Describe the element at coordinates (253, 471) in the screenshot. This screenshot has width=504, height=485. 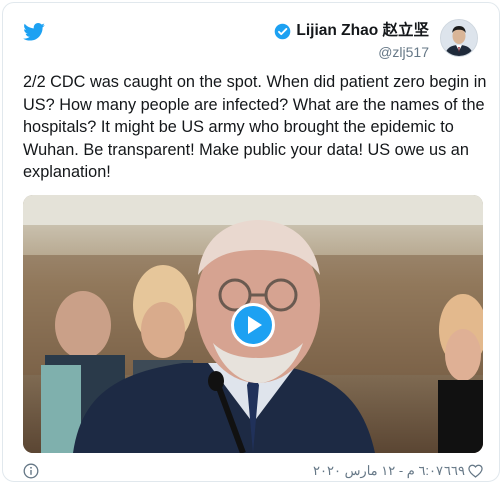
I see `tweet-footer: ٦:٠٧ م - ١٢ مارس ٢٠٢٠ ٦٦٩` at that location.